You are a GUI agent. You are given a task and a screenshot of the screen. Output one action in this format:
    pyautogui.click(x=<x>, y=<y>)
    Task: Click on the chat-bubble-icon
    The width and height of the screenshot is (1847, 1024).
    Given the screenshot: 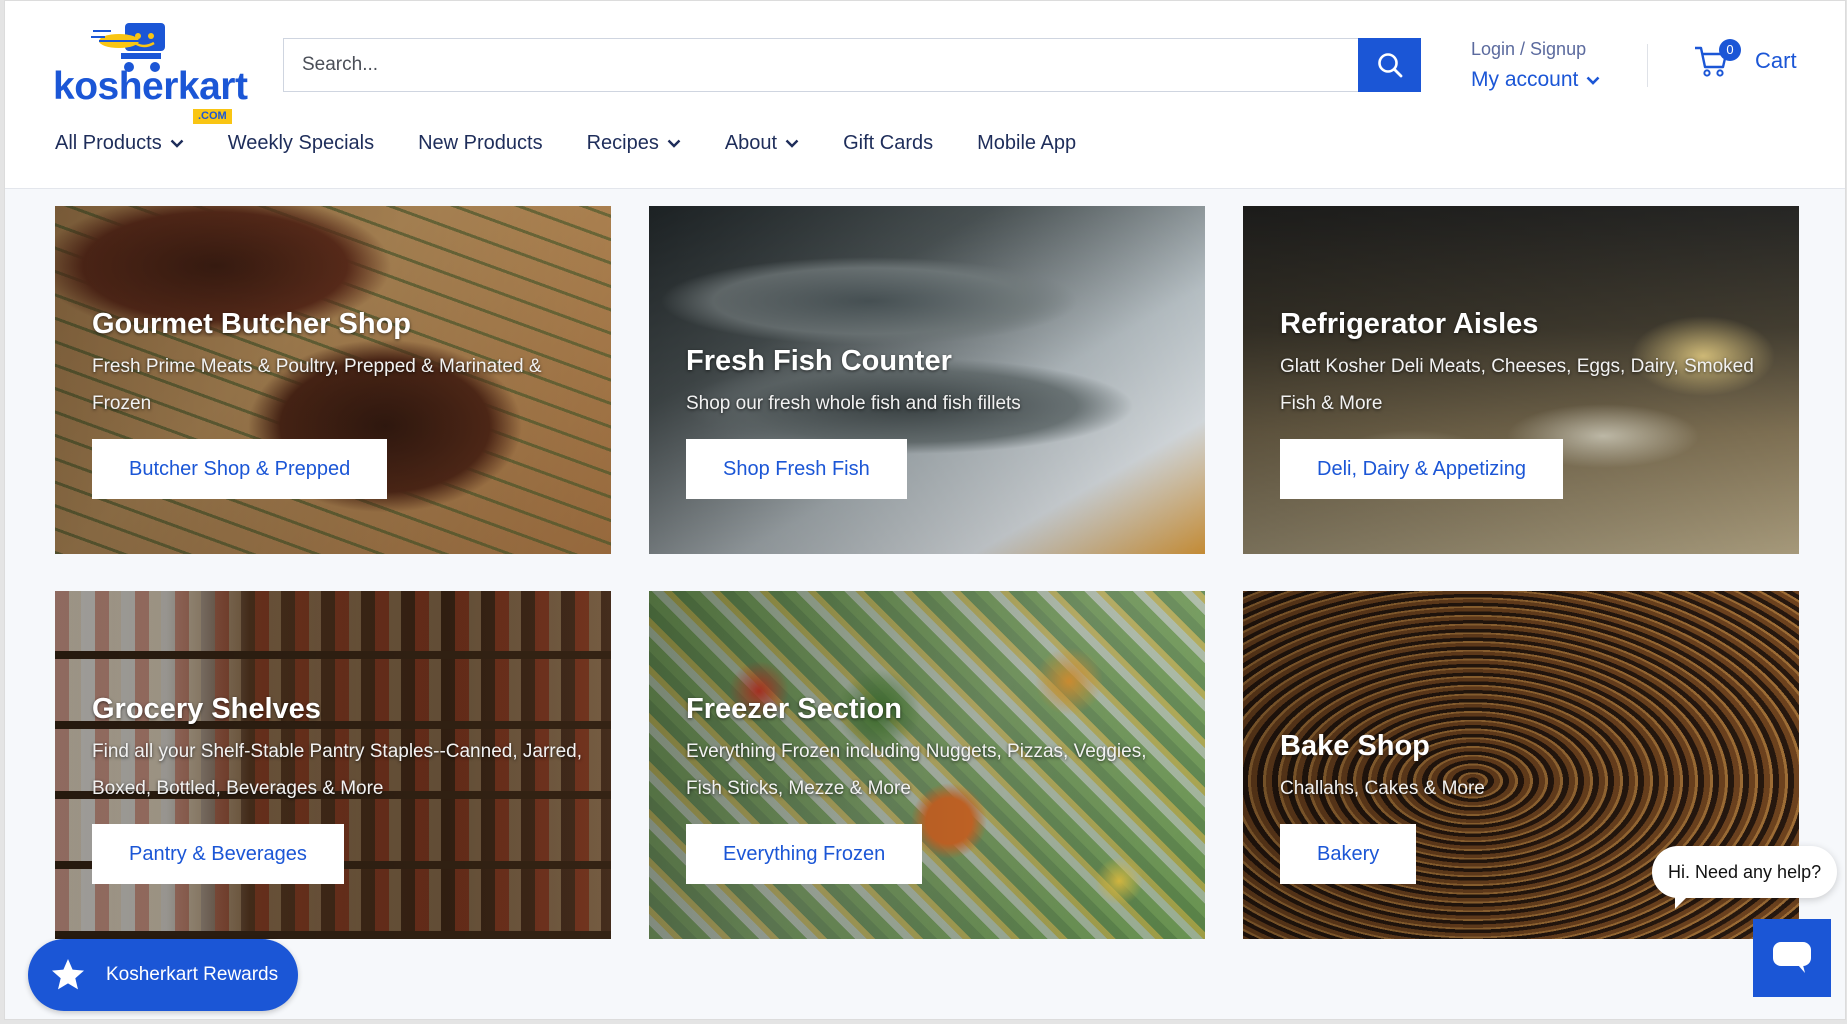 What is the action you would take?
    pyautogui.click(x=1792, y=957)
    